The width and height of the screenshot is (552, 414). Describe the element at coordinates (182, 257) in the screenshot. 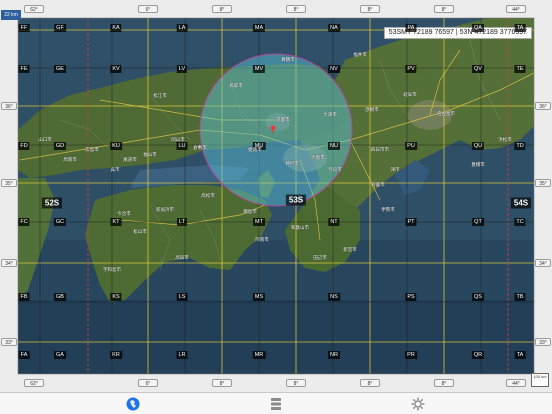

I see `place-name: 高知市` at that location.